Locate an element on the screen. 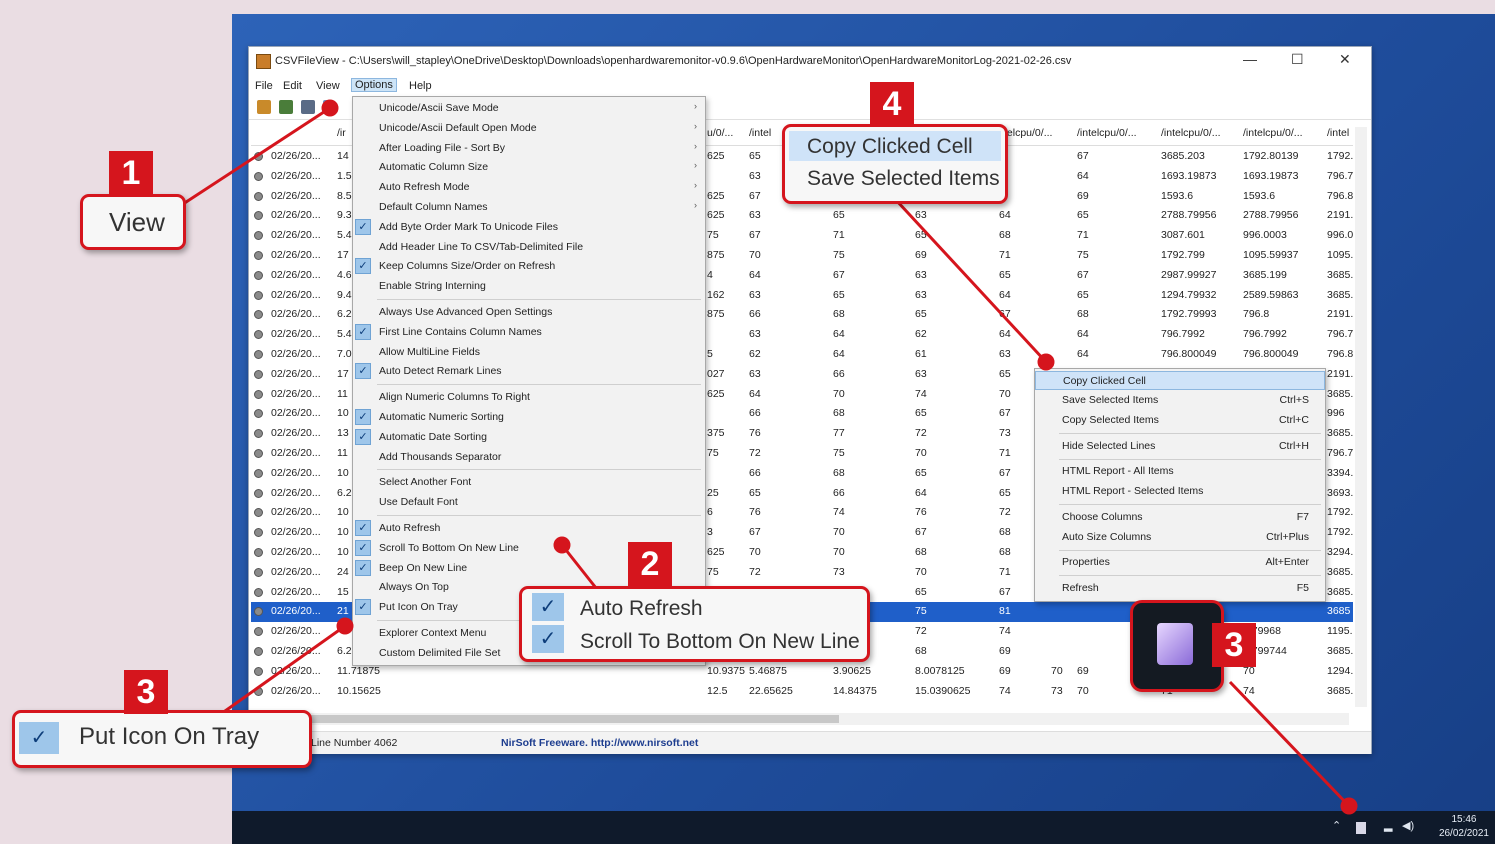 This screenshot has width=1495, height=844. menu-help: Help is located at coordinates (420, 86).